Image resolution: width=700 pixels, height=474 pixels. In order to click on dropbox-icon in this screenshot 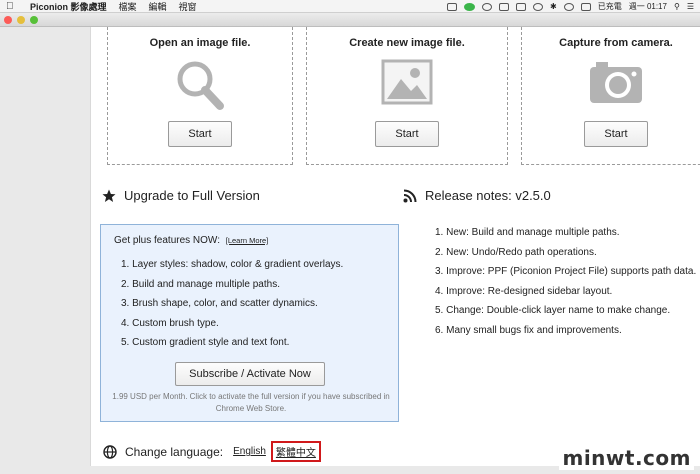, I will do `click(538, 6)`.